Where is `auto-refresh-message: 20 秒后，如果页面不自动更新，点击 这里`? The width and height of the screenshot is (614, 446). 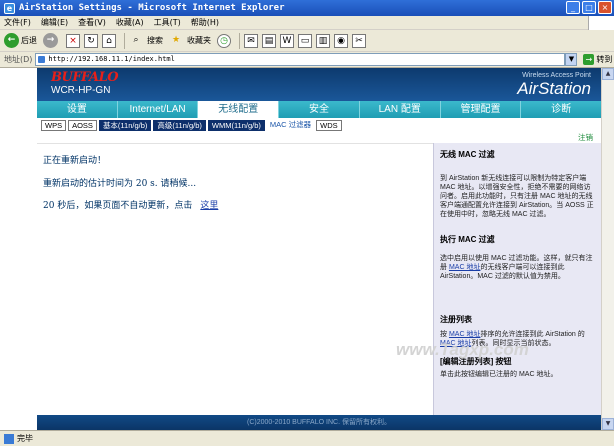
auto-refresh-message: 20 秒后，如果页面不自动更新，点击 这里 is located at coordinates (130, 204).